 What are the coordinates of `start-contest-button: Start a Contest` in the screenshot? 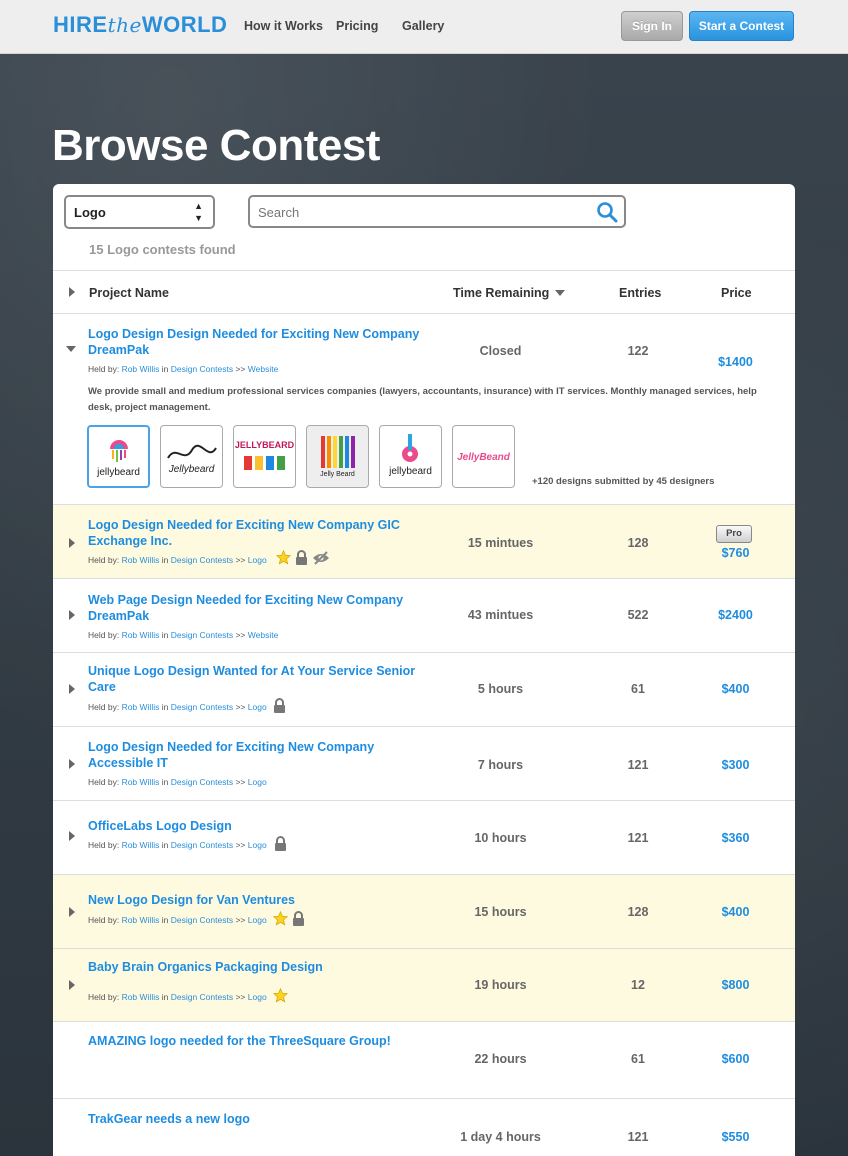 It's located at (741, 26).